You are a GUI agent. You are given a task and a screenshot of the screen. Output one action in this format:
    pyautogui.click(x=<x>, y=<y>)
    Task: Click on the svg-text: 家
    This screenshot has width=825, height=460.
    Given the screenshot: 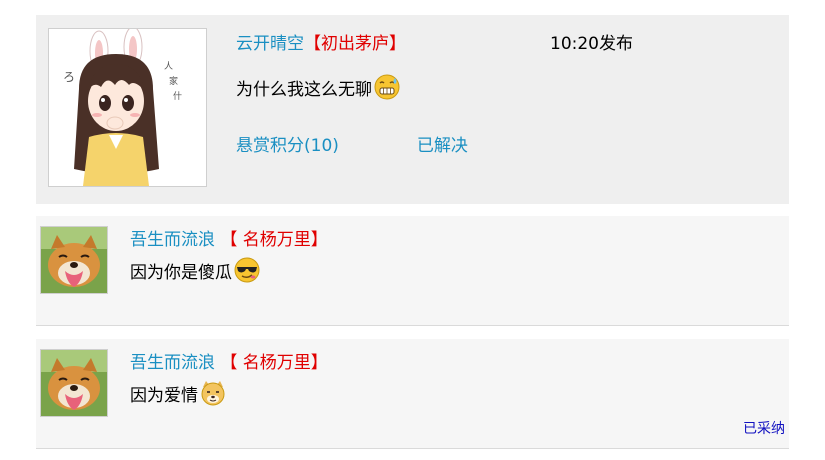 What is the action you would take?
    pyautogui.click(x=173, y=81)
    